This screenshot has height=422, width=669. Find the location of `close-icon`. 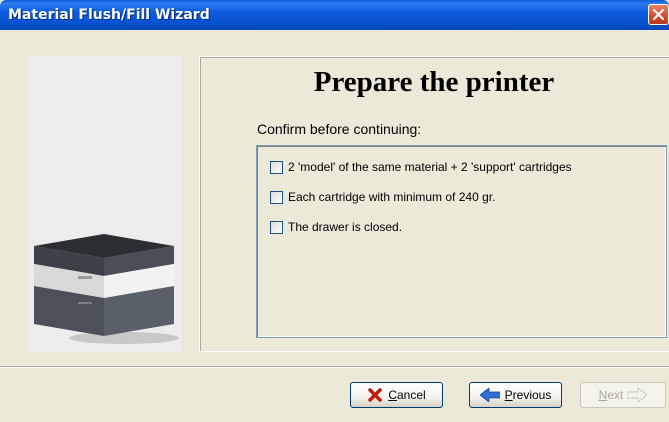

close-icon is located at coordinates (658, 14).